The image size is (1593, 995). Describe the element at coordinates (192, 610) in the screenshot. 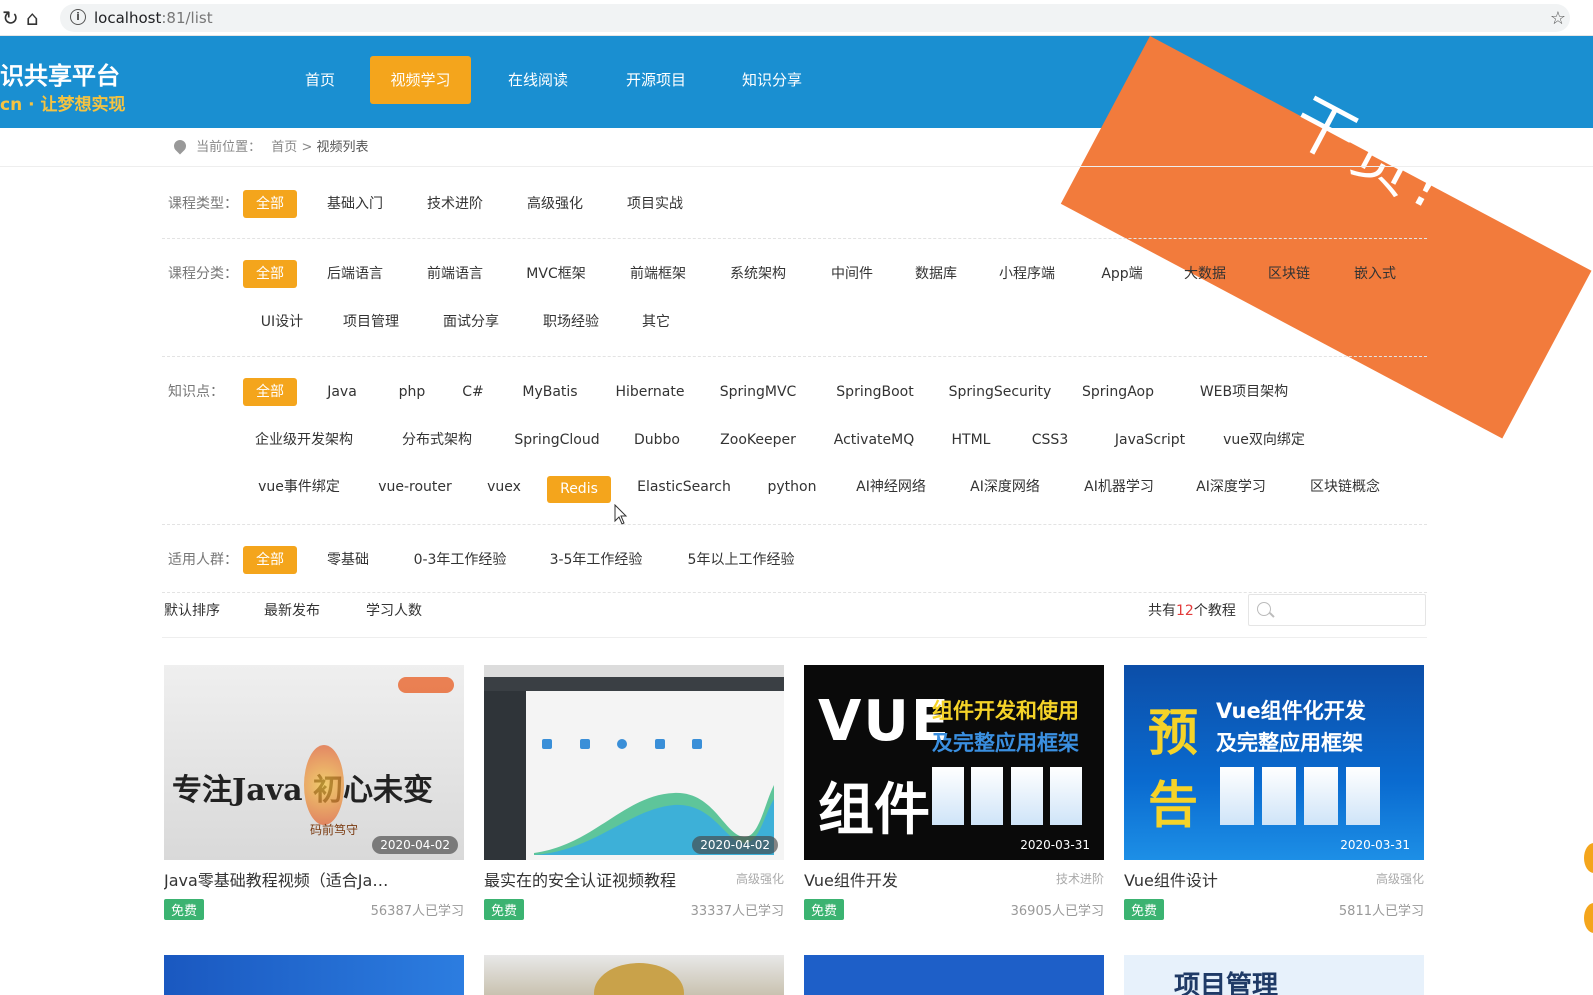

I see `sort-default: 默认排序` at that location.